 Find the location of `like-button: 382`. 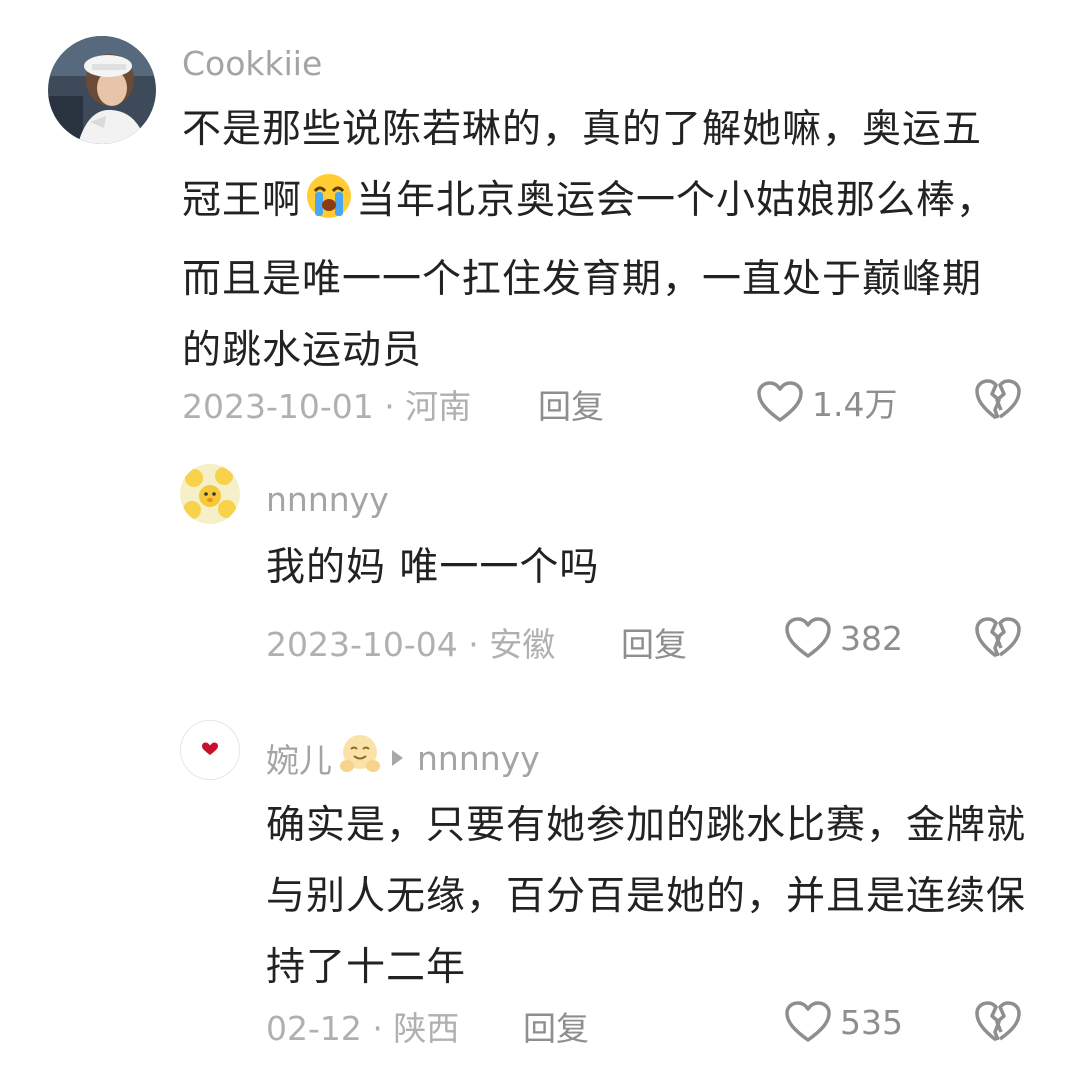

like-button: 382 is located at coordinates (843, 638).